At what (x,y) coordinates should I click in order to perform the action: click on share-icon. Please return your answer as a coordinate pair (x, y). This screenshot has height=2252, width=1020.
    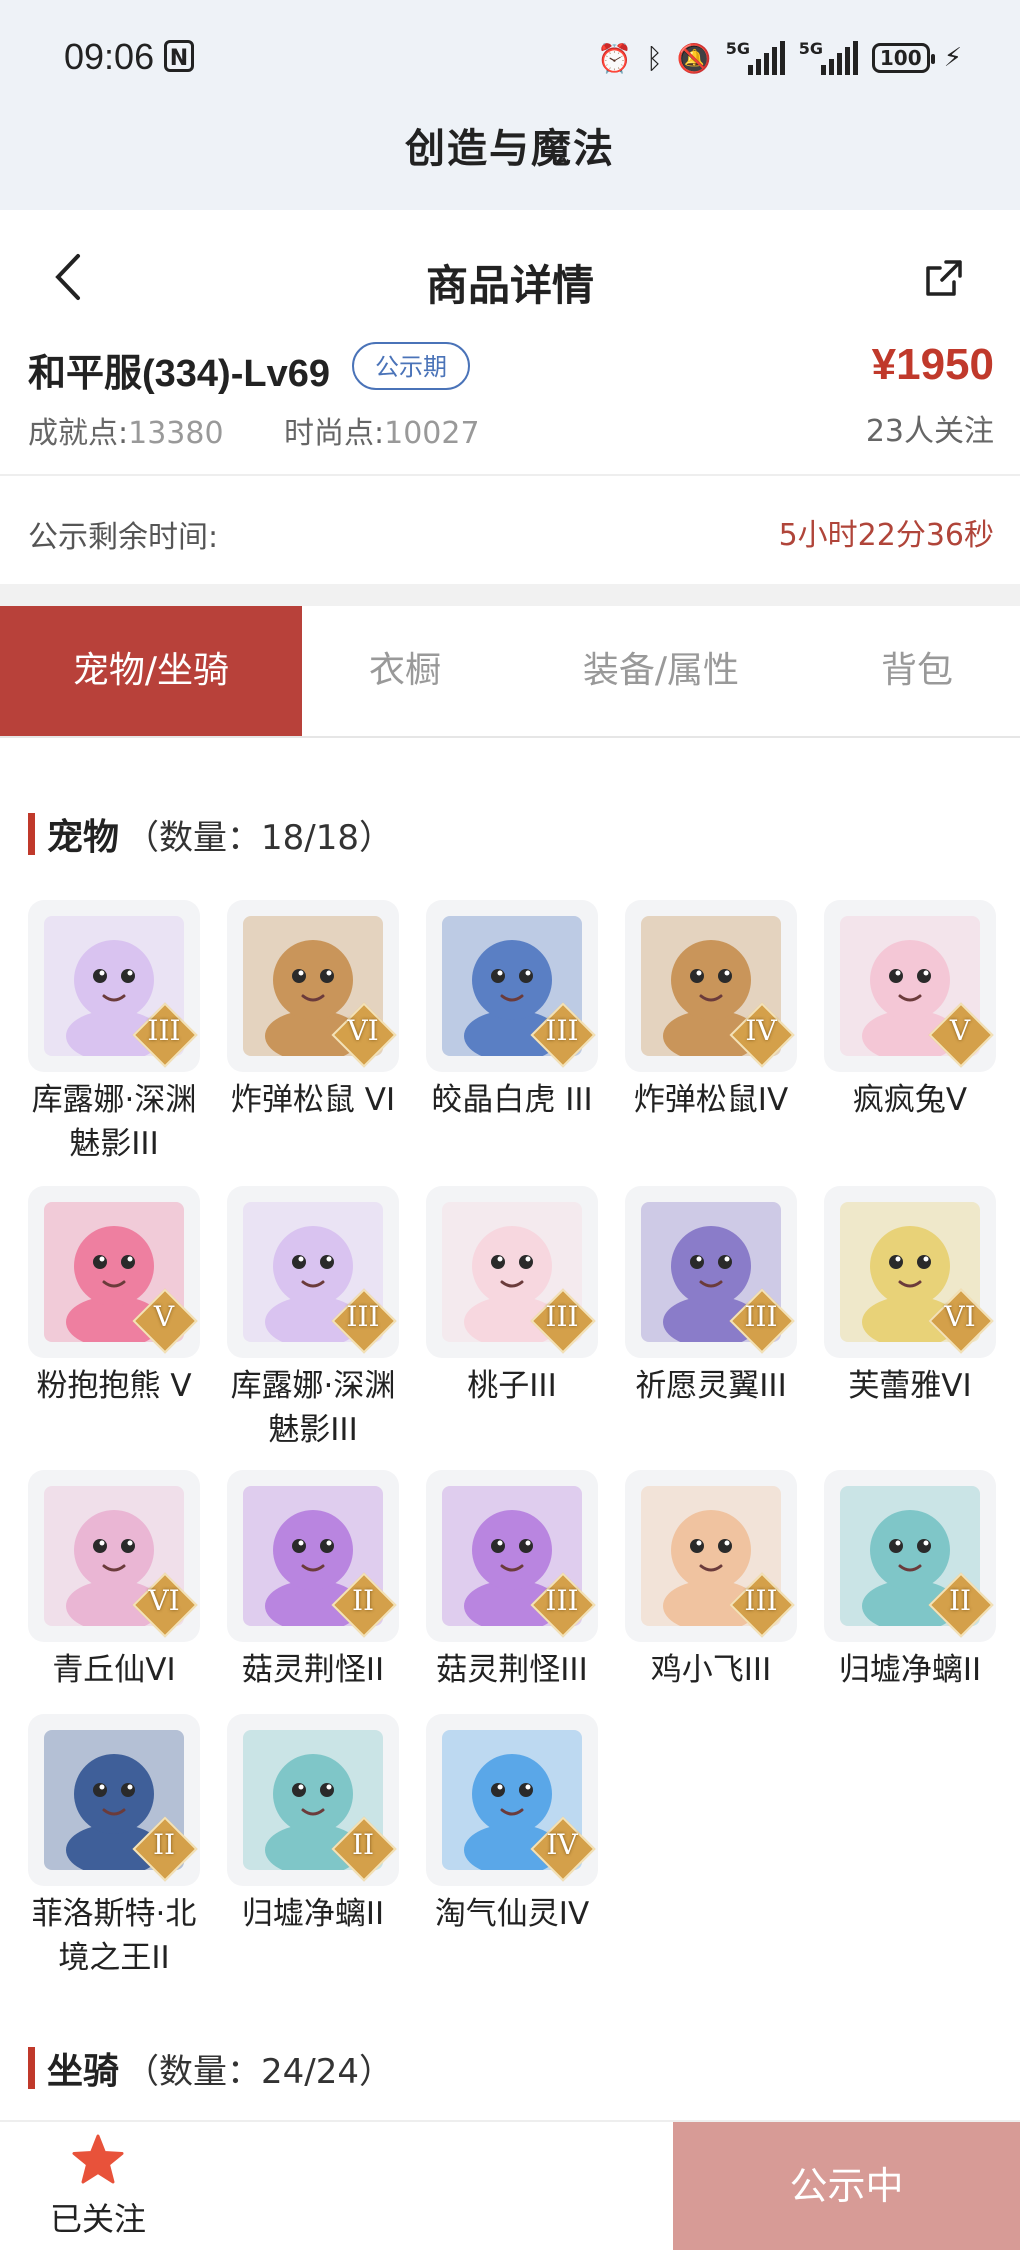
    Looking at the image, I should click on (944, 280).